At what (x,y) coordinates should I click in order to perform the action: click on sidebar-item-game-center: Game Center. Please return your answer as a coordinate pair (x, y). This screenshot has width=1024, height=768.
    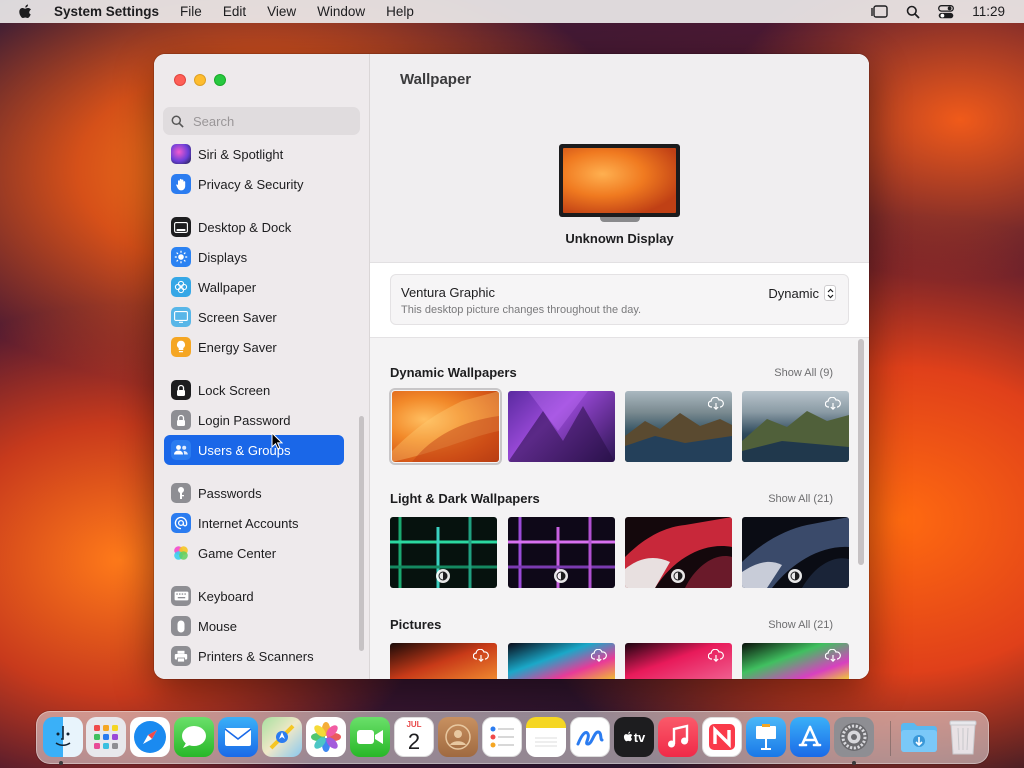
    Looking at the image, I should click on (254, 553).